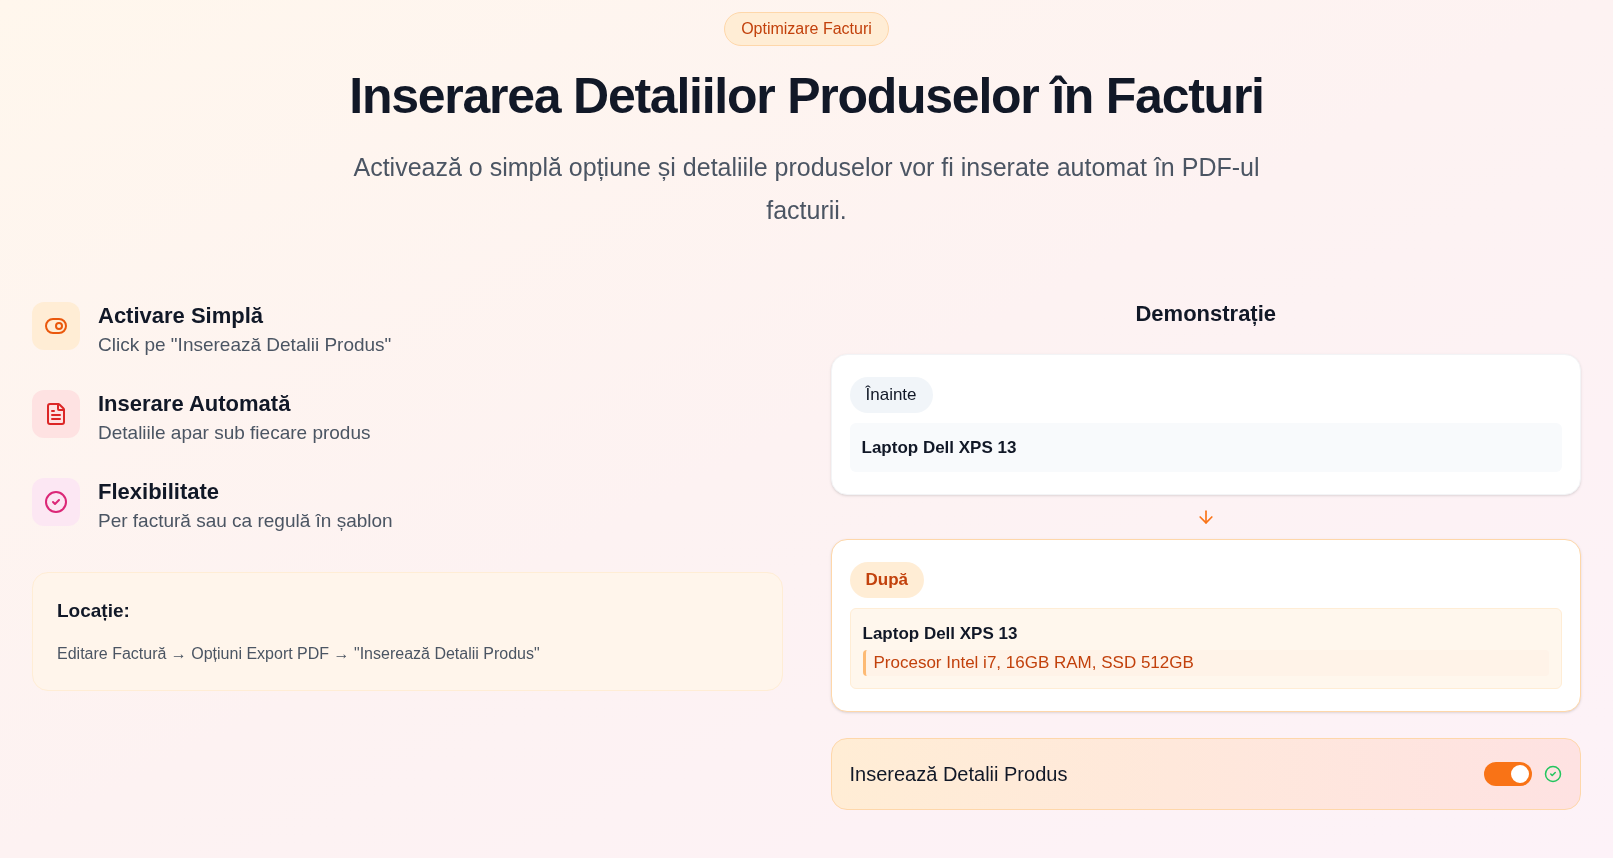 The width and height of the screenshot is (1613, 858). What do you see at coordinates (195, 404) in the screenshot?
I see `feature-title: Inserare Automată` at bounding box center [195, 404].